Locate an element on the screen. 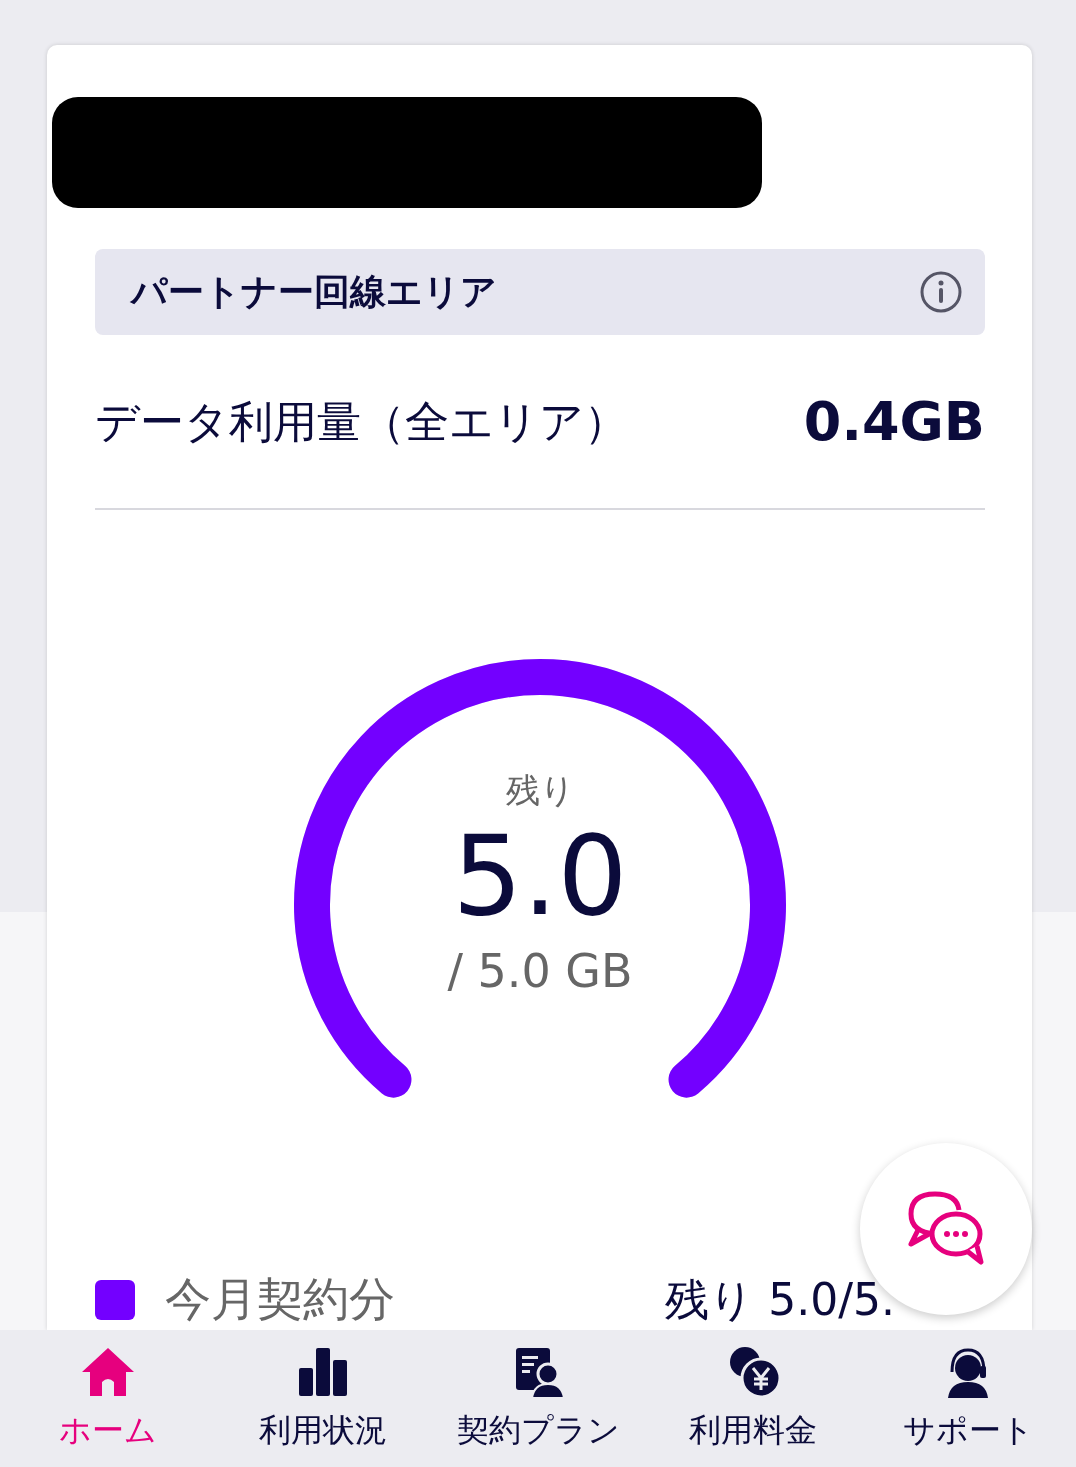 This screenshot has width=1076, height=1467. gauge-caption: 残り is located at coordinates (540, 790).